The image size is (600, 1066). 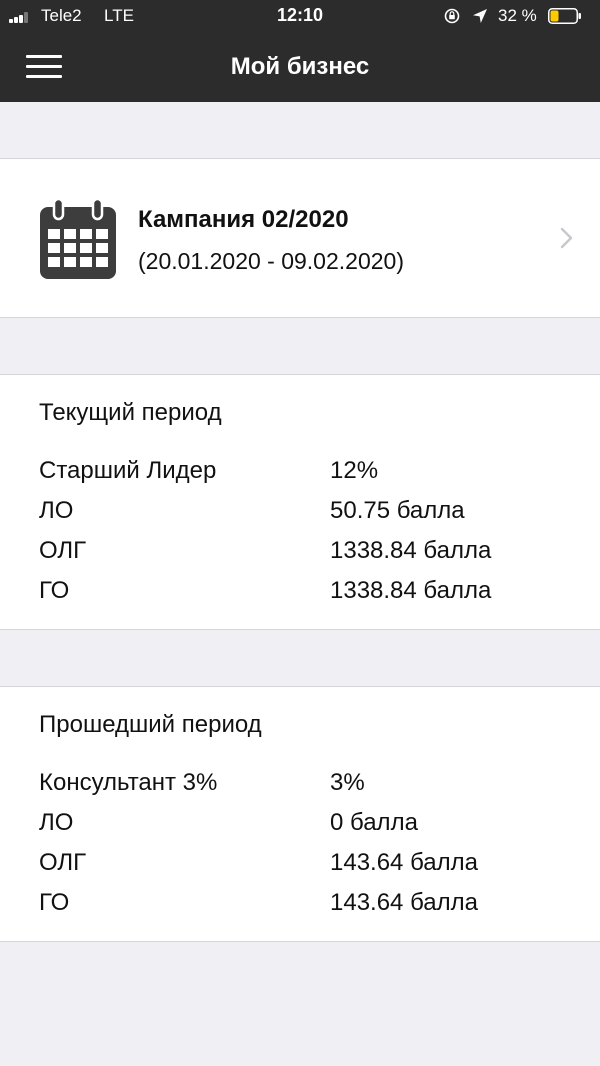 What do you see at coordinates (78, 239) in the screenshot?
I see `calendar-icon` at bounding box center [78, 239].